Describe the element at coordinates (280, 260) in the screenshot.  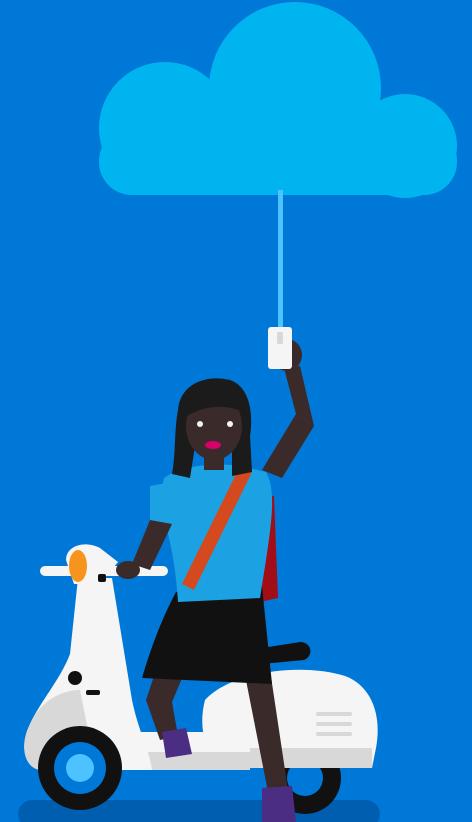
I see `cloud-cable` at that location.